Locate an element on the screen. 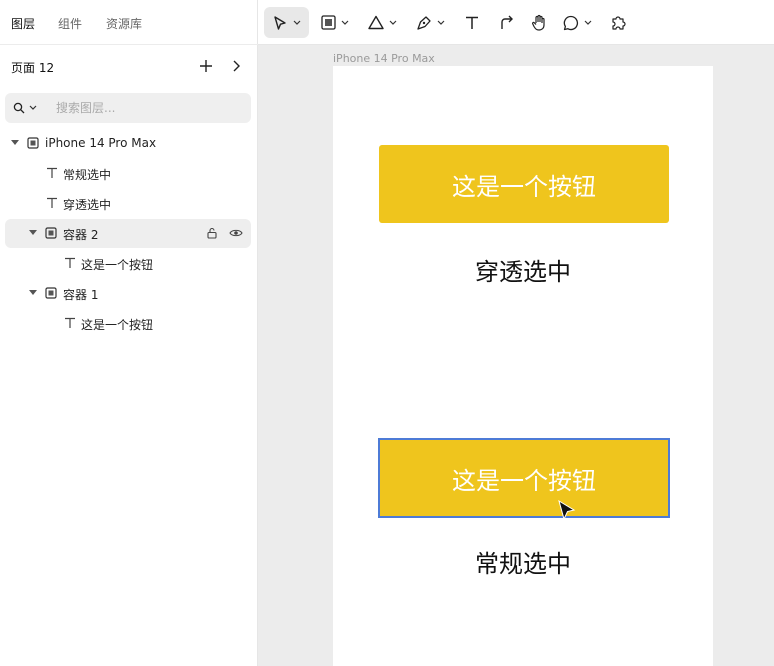  layer-item-text-normal: 常规选中 is located at coordinates (128, 173).